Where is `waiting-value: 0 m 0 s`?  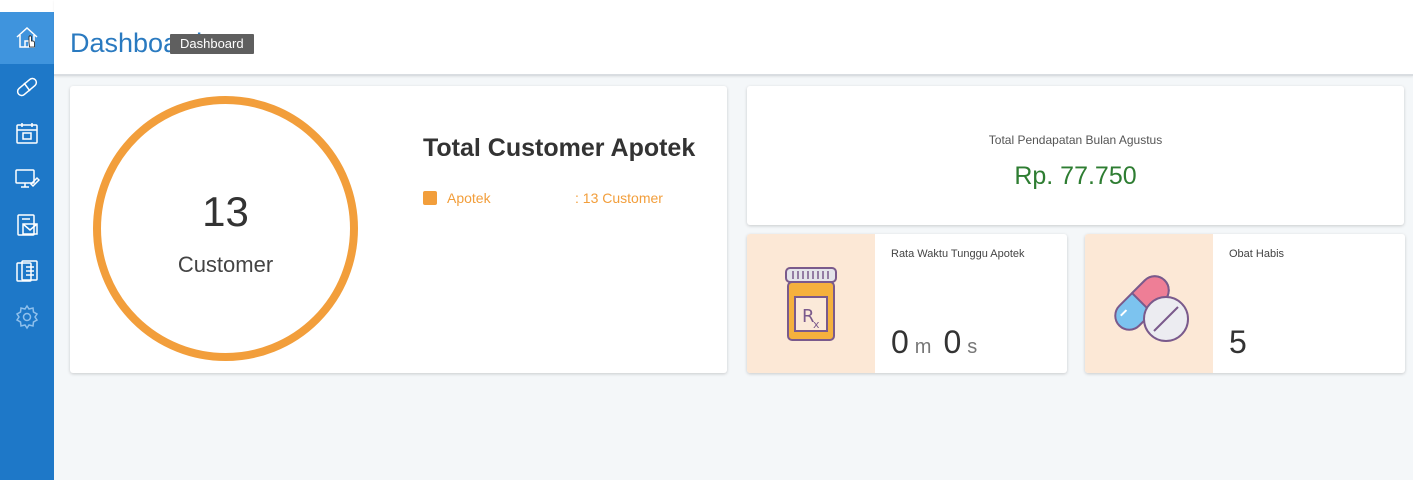
waiting-value: 0 m 0 s is located at coordinates (940, 342).